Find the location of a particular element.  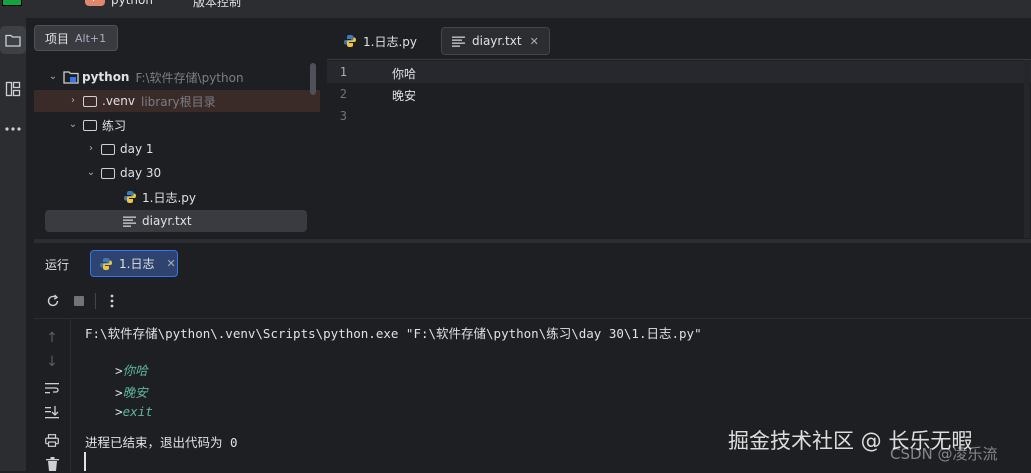

tree-item-label: .venv is located at coordinates (119, 101).